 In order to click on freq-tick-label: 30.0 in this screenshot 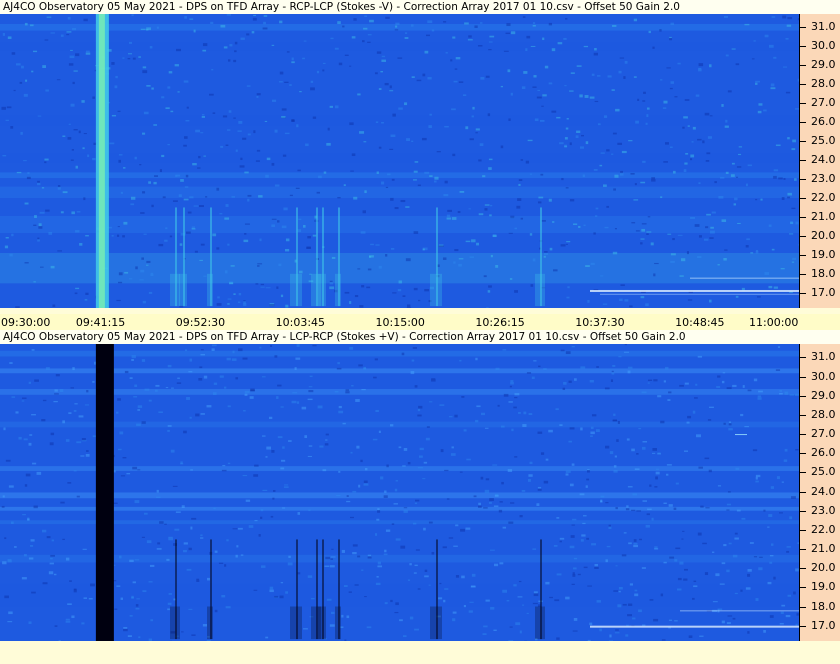, I will do `click(823, 376)`.